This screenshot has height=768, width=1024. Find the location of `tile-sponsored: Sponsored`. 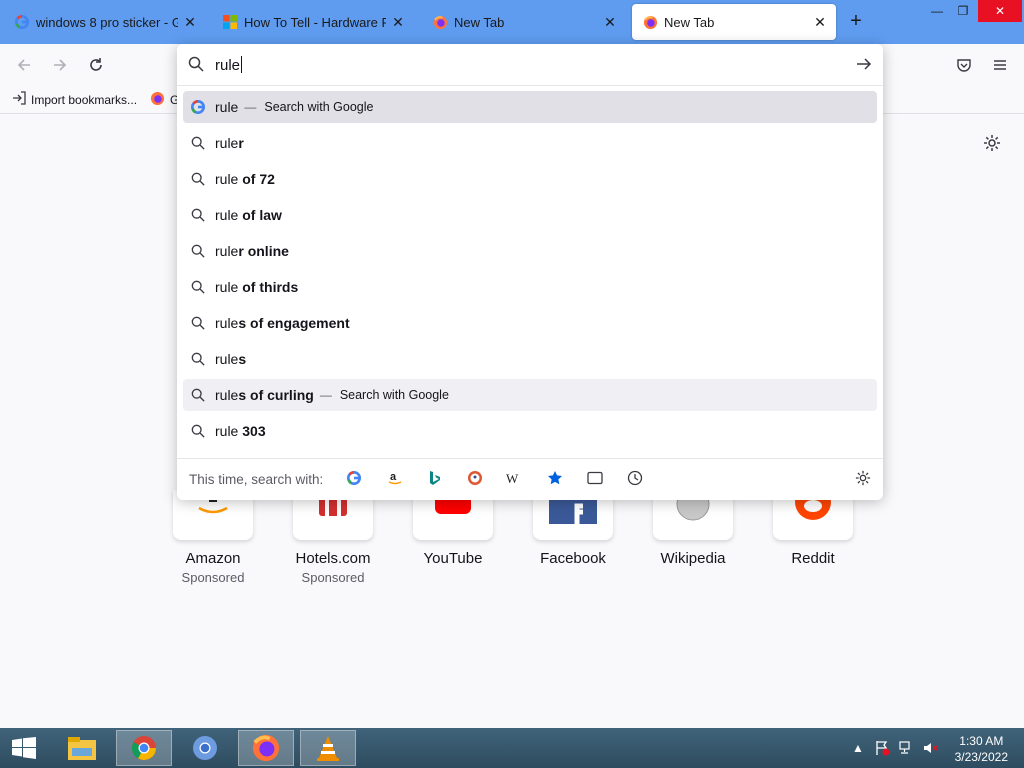

tile-sponsored: Sponsored is located at coordinates (213, 577).